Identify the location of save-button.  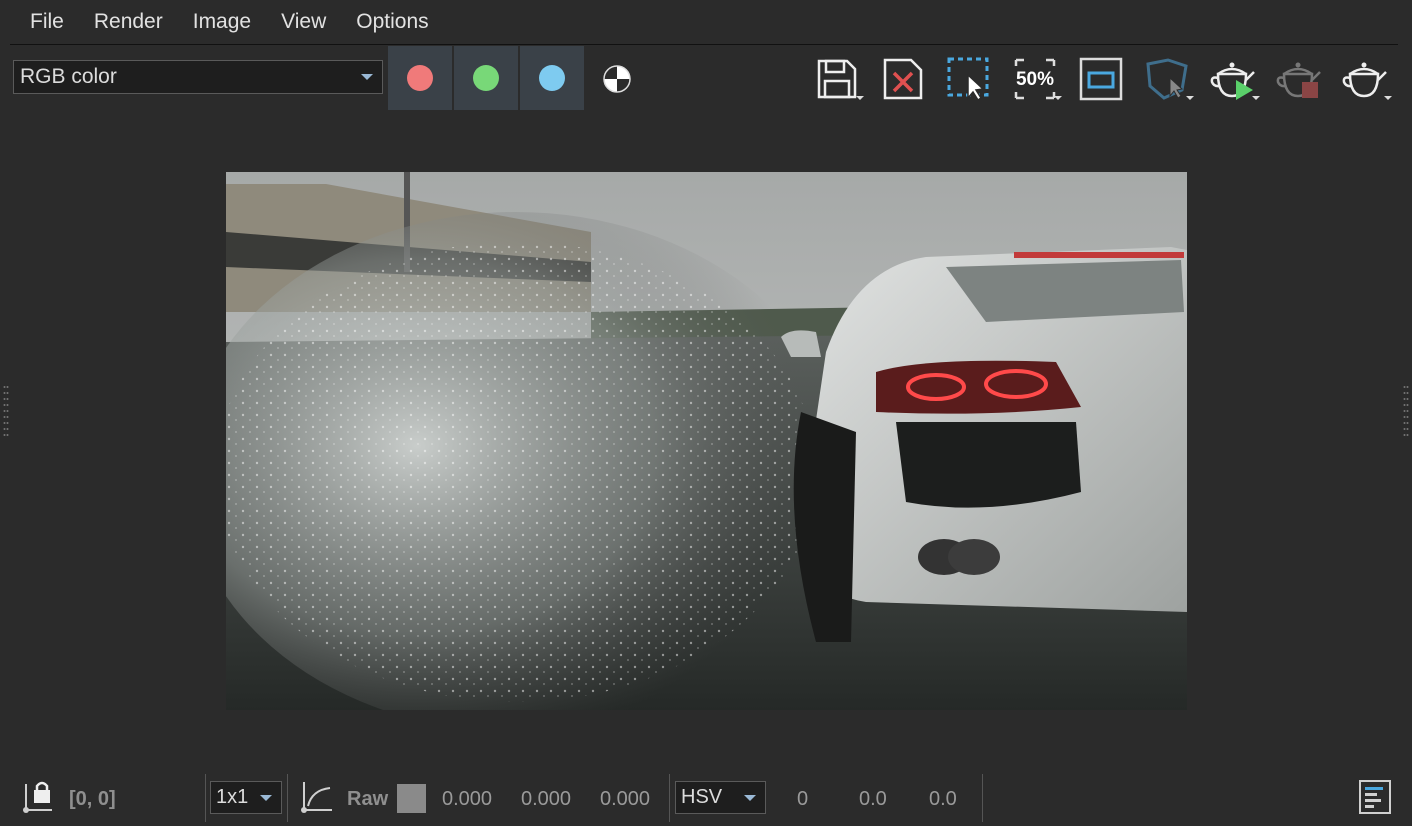
(839, 79).